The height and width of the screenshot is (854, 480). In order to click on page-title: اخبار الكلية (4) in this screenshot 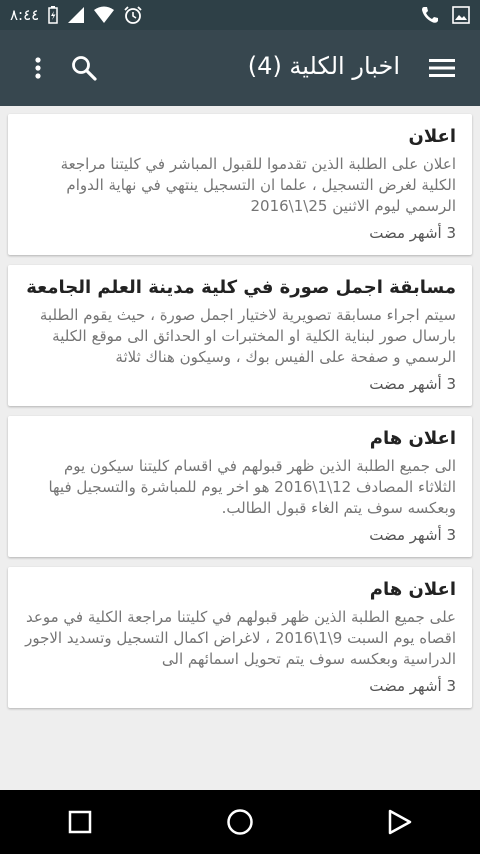, I will do `click(323, 66)`.